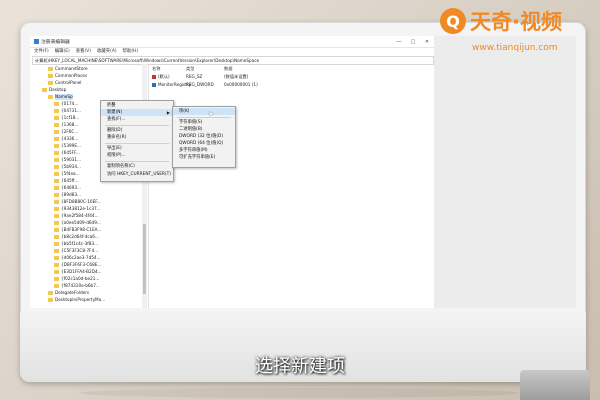 This screenshot has width=600, height=400. What do you see at coordinates (137, 105) in the screenshot?
I see `menu-item-collapse: 折叠` at bounding box center [137, 105].